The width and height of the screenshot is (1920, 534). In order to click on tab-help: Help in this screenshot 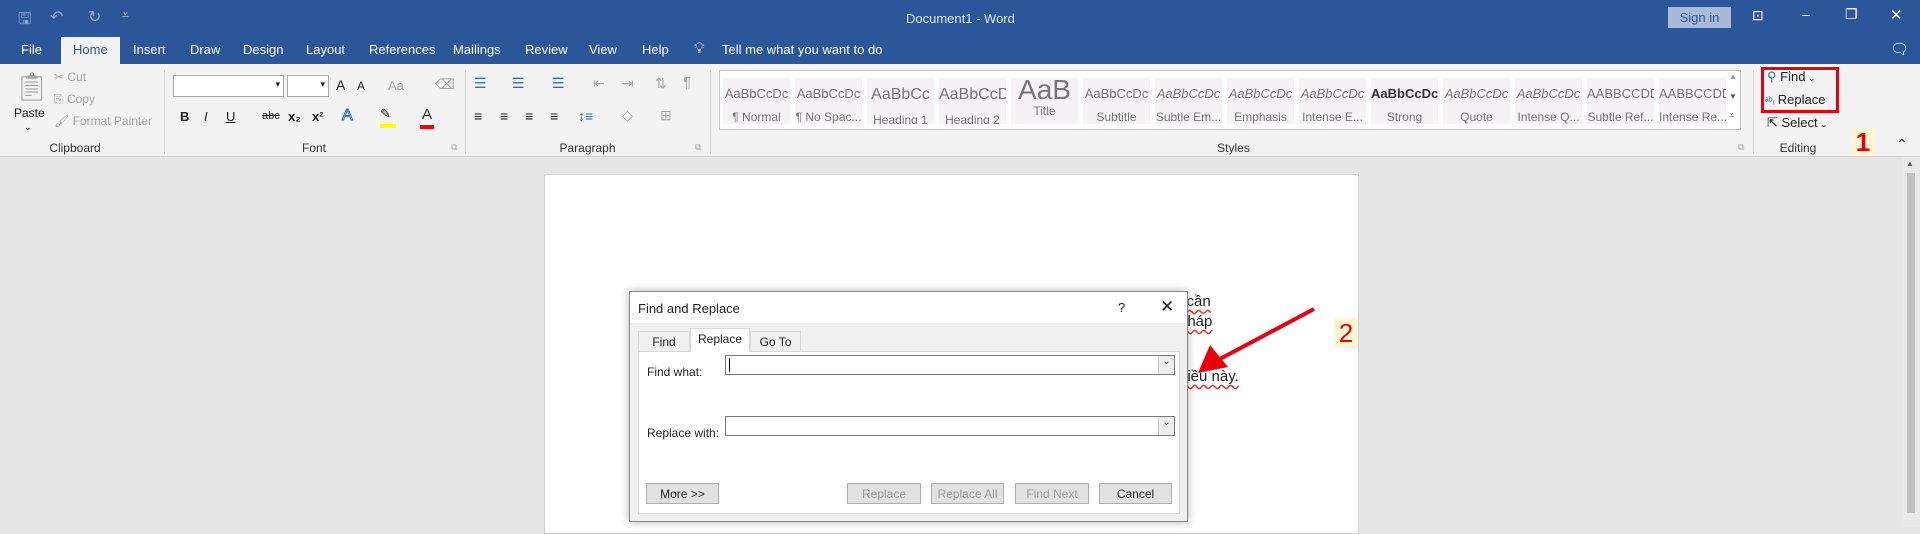, I will do `click(655, 49)`.